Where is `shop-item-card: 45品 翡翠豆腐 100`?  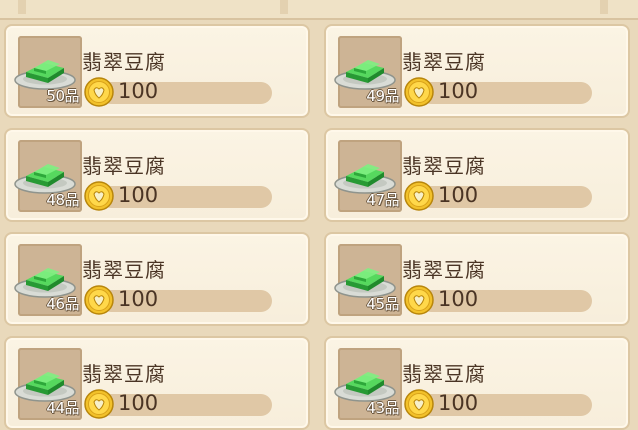
shop-item-card: 45品 翡翠豆腐 100 is located at coordinates (477, 279).